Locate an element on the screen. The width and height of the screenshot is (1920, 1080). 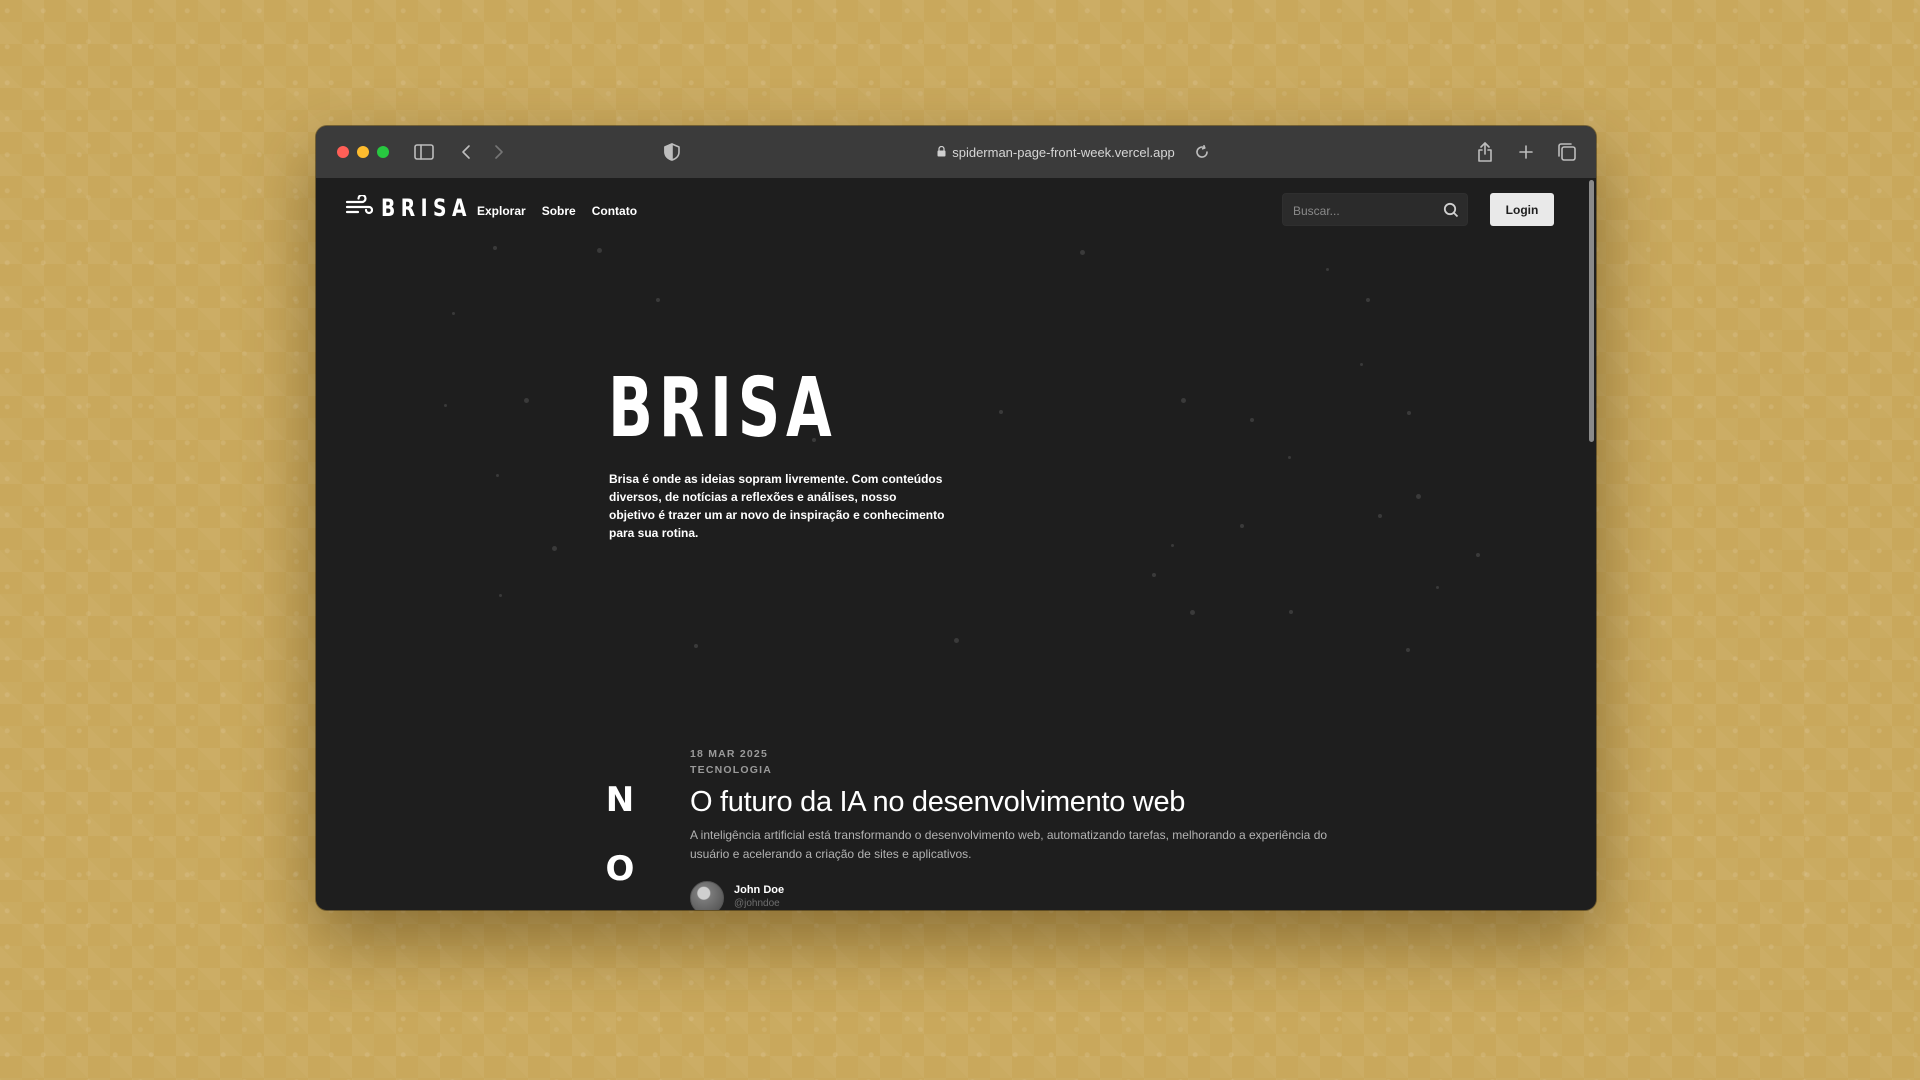
share-icon is located at coordinates (1485, 152).